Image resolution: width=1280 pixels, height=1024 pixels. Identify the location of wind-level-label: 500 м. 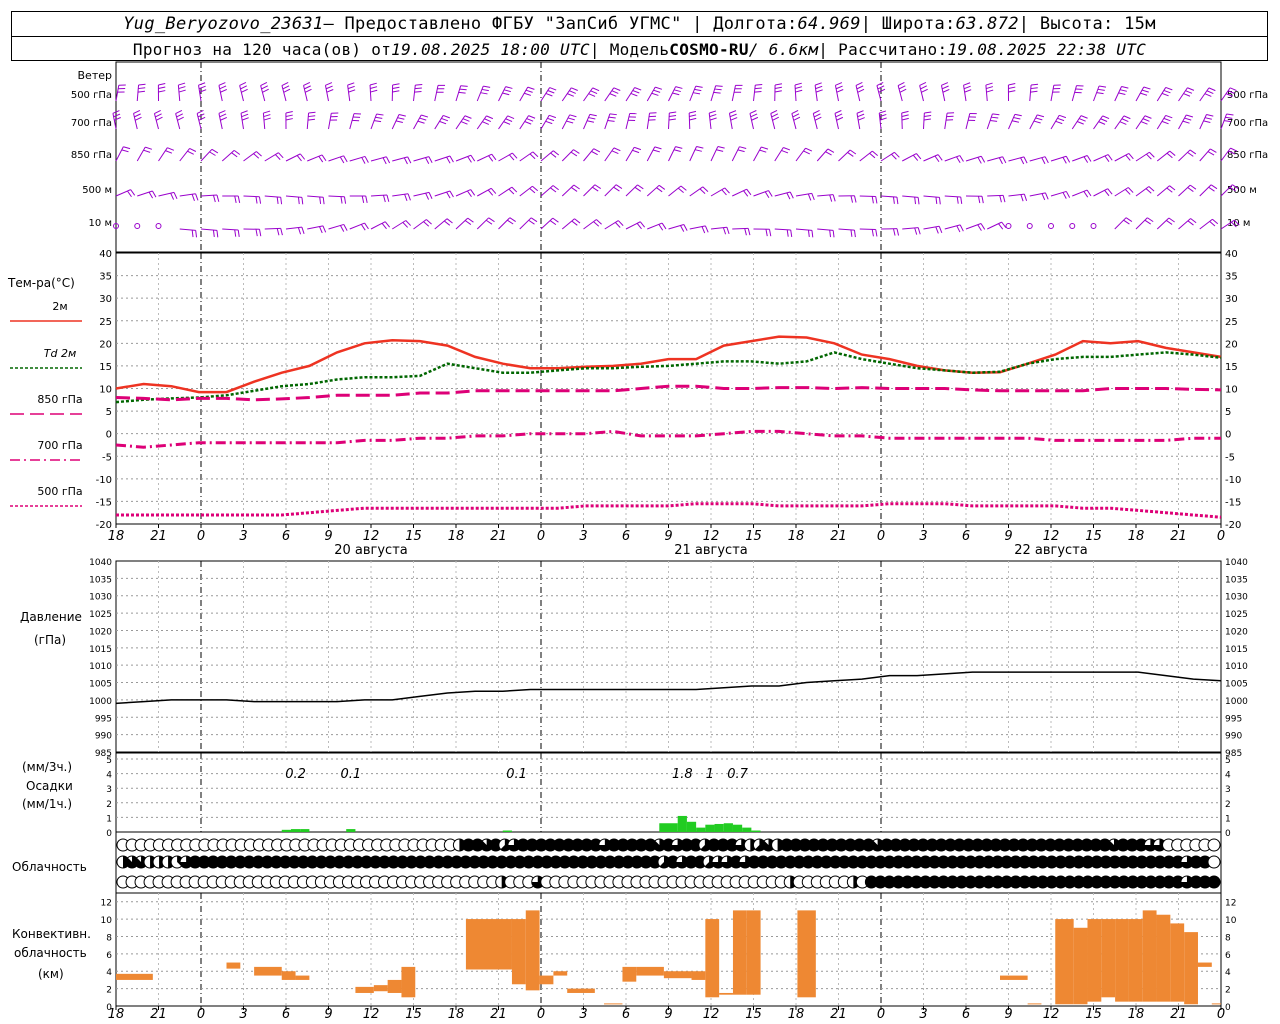
(97, 190).